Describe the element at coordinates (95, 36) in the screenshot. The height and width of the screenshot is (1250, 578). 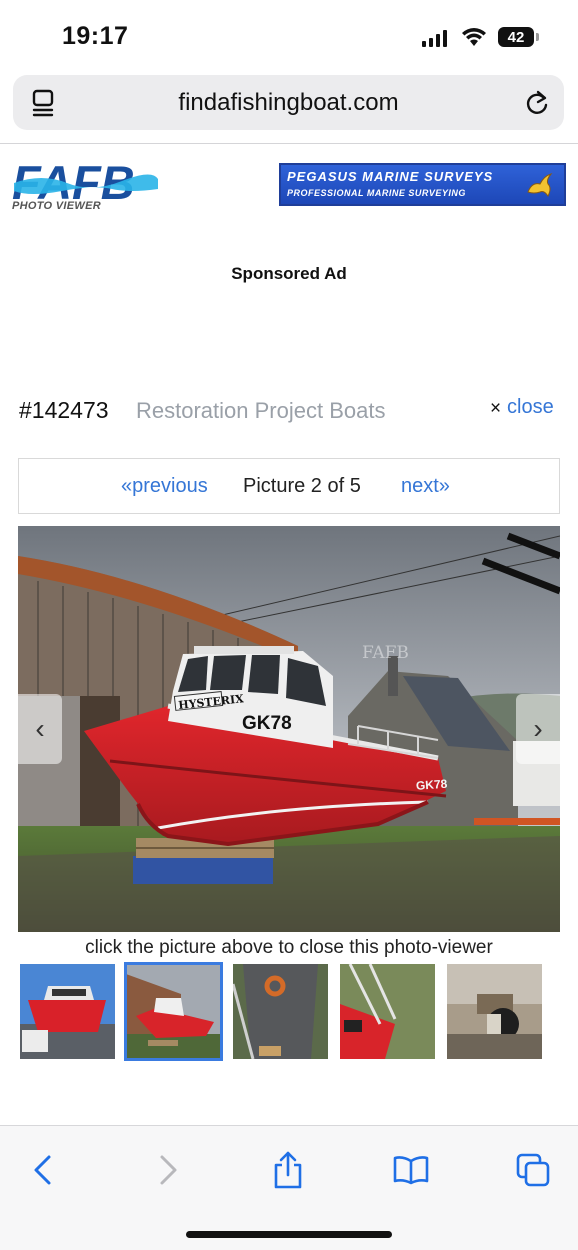
I see `status-time: 19:17` at that location.